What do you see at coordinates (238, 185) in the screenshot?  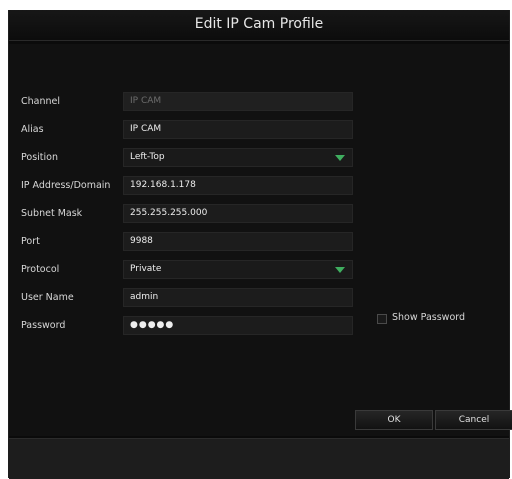 I see `ip-address-input: 192.168.1.178` at bounding box center [238, 185].